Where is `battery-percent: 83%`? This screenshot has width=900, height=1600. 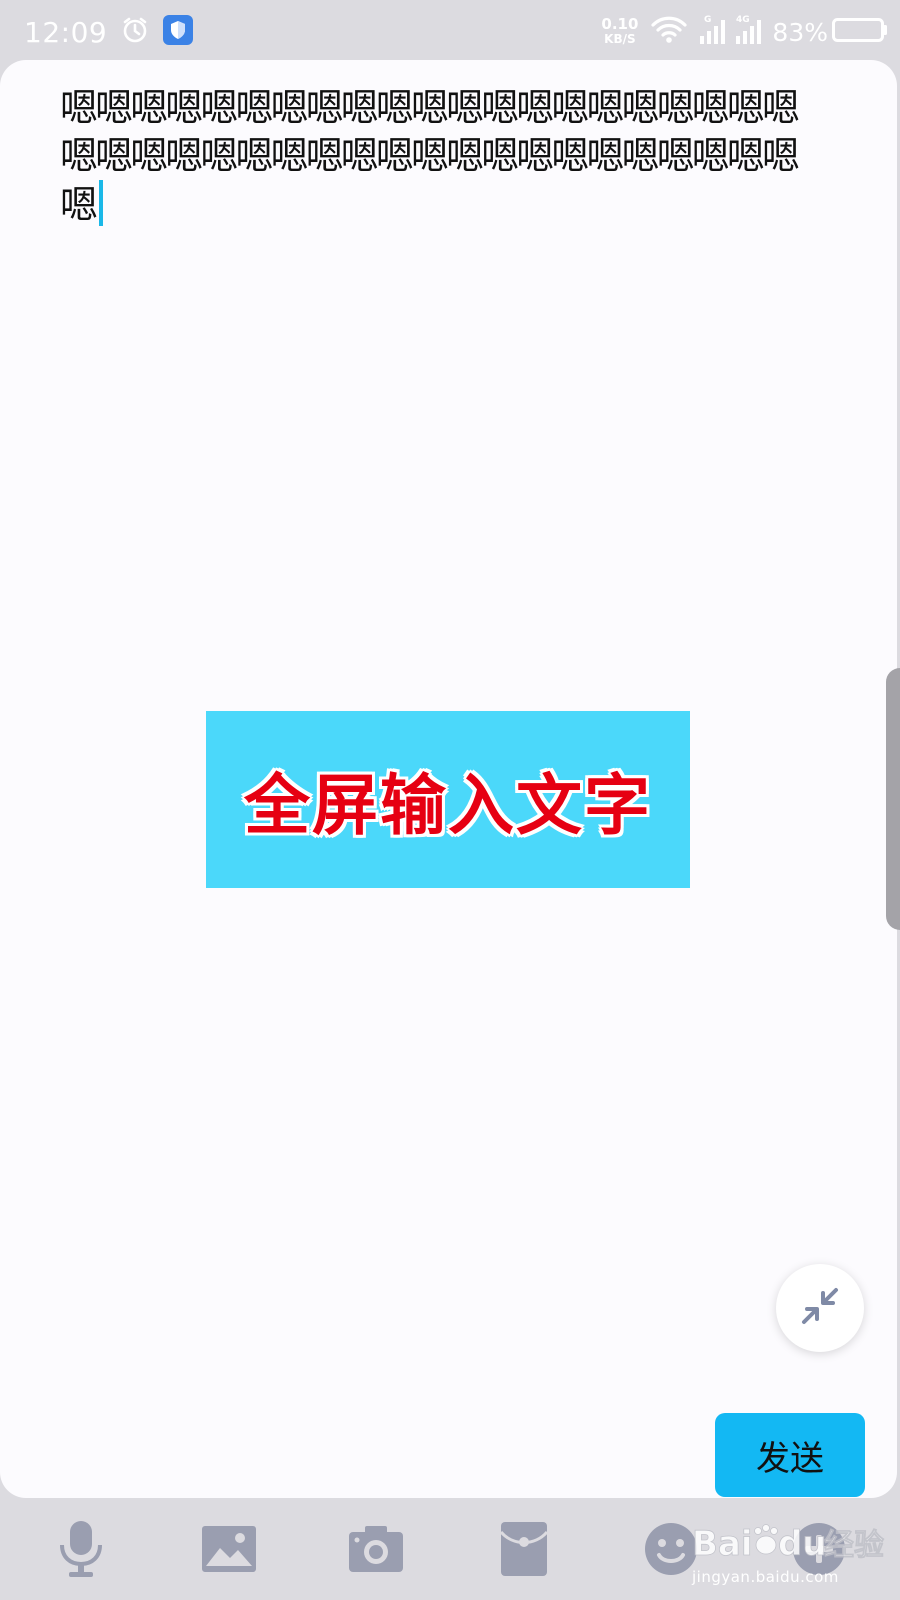 battery-percent: 83% is located at coordinates (800, 32).